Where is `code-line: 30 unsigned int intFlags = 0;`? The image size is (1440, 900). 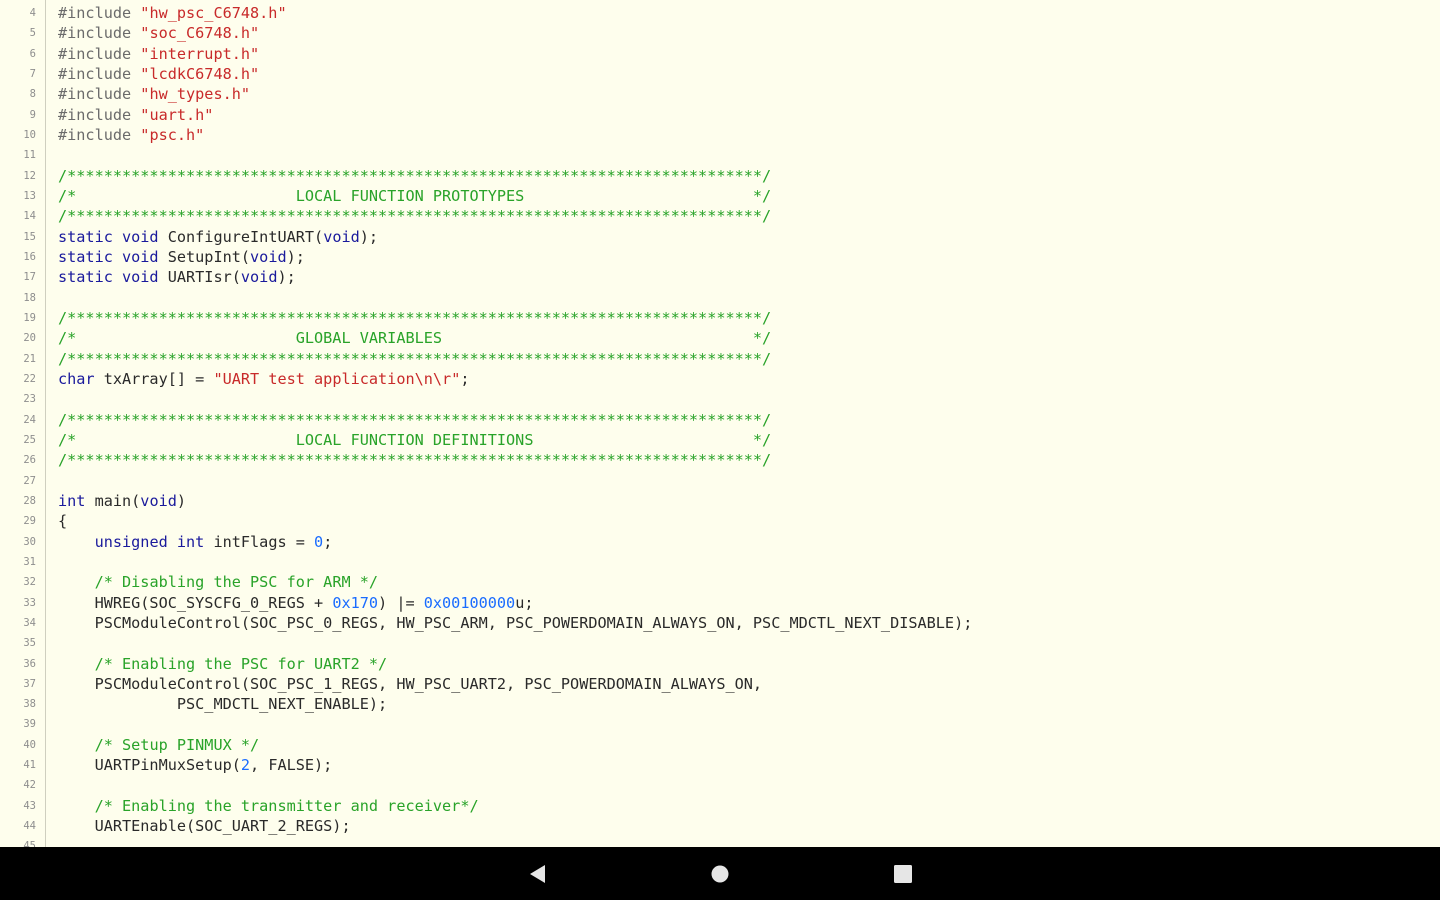 code-line: 30 unsigned int intFlags = 0; is located at coordinates (720, 542).